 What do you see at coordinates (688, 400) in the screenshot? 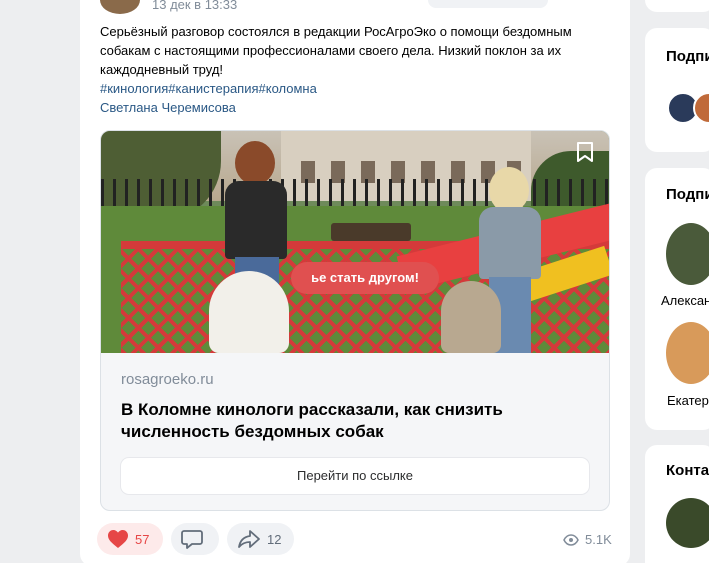
I see `person-name: Екатер` at bounding box center [688, 400].